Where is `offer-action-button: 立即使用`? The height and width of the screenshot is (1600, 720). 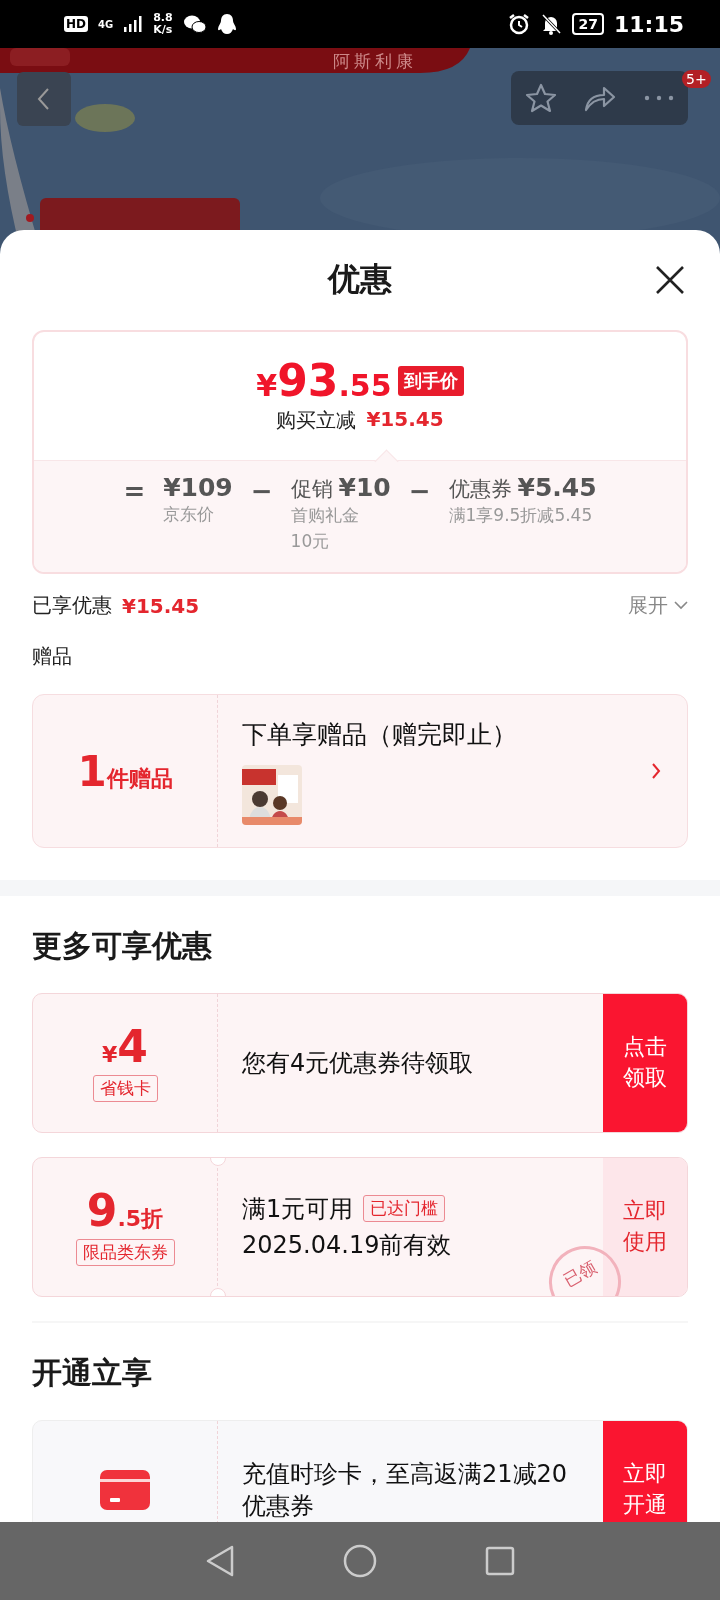 offer-action-button: 立即使用 is located at coordinates (645, 1227).